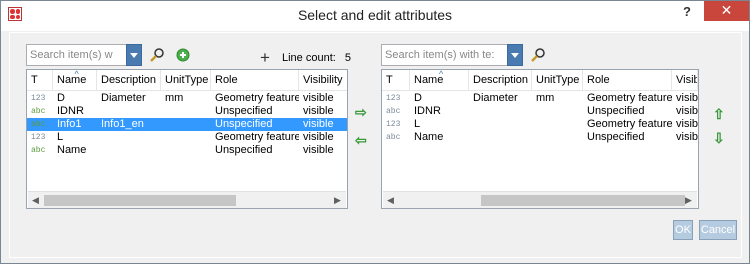  What do you see at coordinates (718, 230) in the screenshot?
I see `cancel-button: Cancel` at bounding box center [718, 230].